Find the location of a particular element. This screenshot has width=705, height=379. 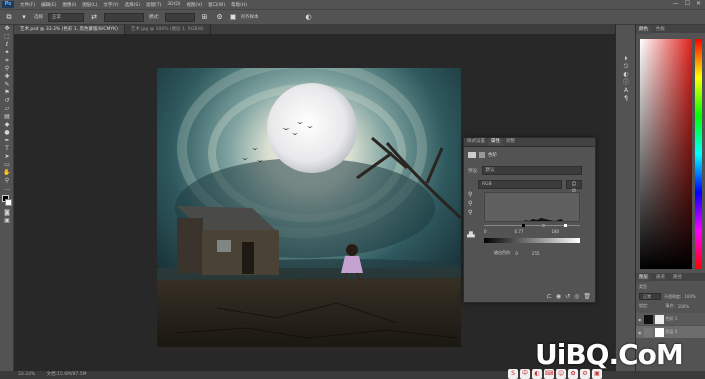

tab-adjustments: 调整 is located at coordinates (510, 142).